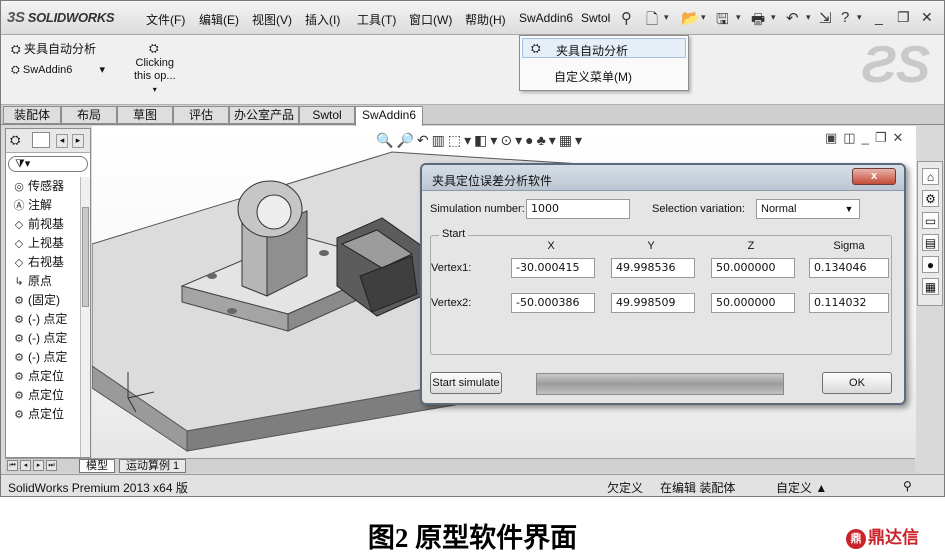 This screenshot has width=945, height=559. Describe the element at coordinates (466, 383) in the screenshot. I see `start-simulate-button: Start simulate` at that location.